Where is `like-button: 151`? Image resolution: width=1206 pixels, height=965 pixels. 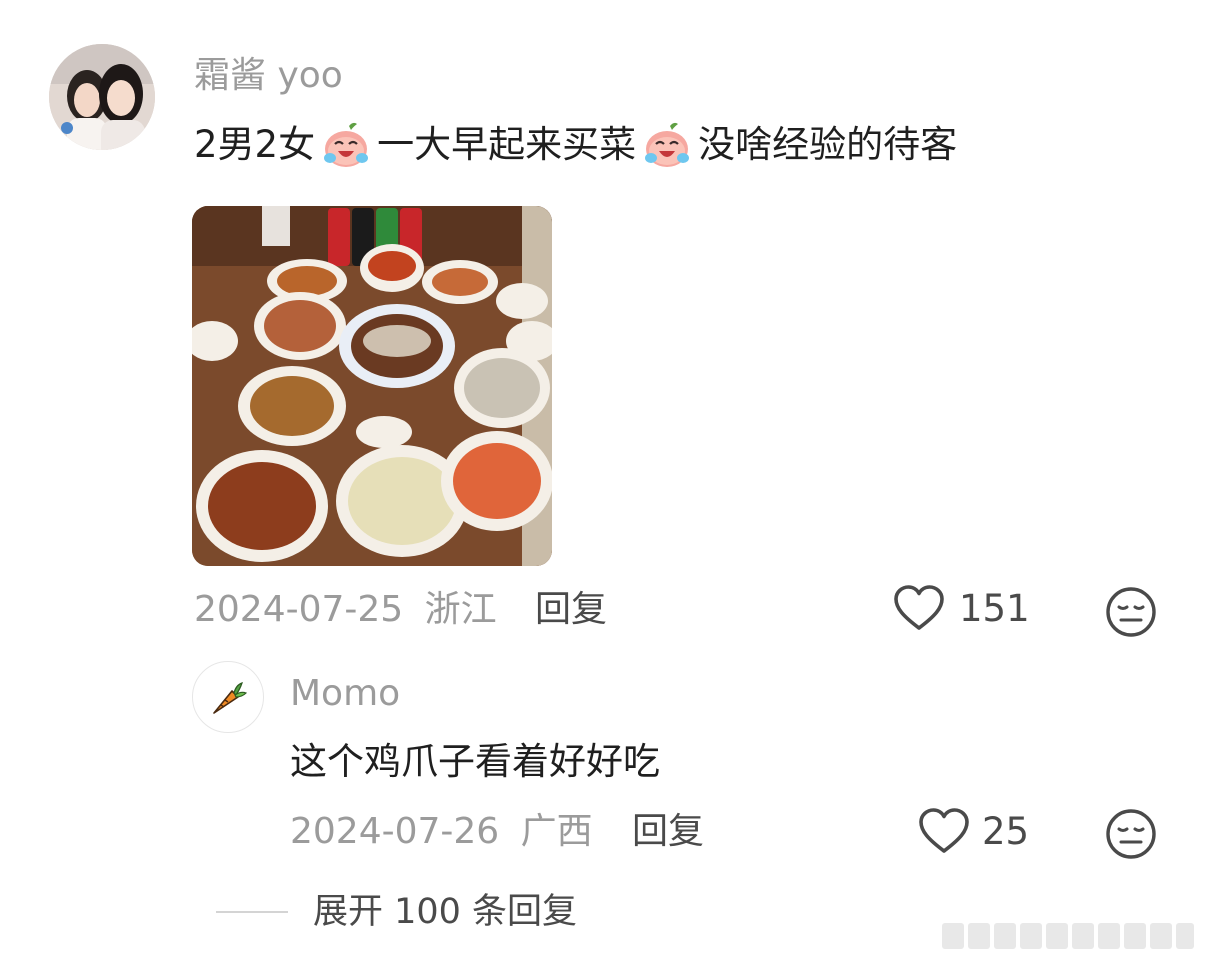 like-button: 151 is located at coordinates (961, 608).